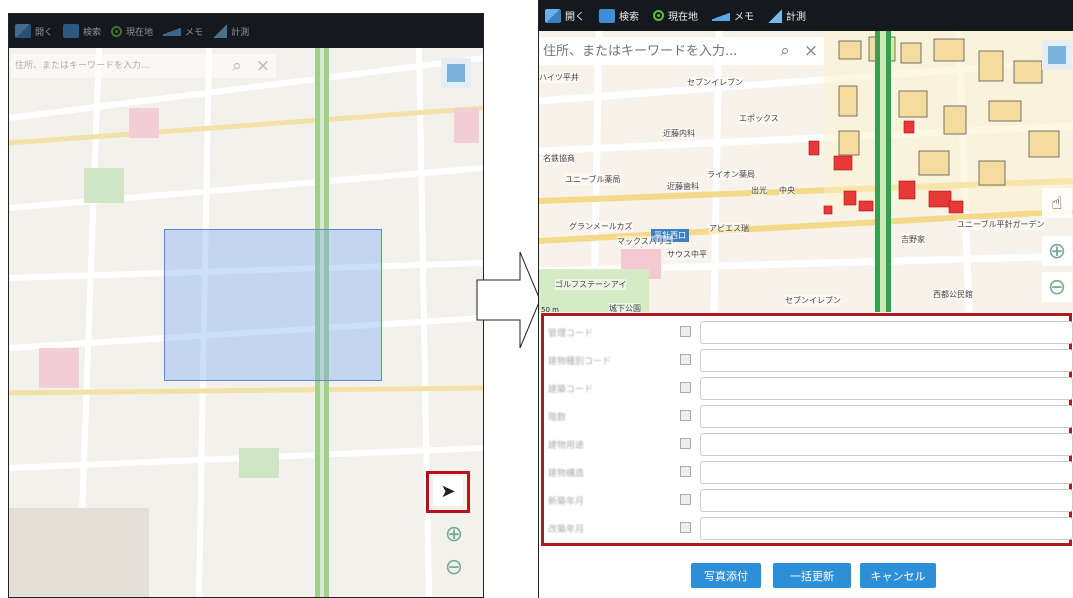 The width and height of the screenshot is (1073, 598). Describe the element at coordinates (658, 15) in the screenshot. I see `location-icon` at that location.